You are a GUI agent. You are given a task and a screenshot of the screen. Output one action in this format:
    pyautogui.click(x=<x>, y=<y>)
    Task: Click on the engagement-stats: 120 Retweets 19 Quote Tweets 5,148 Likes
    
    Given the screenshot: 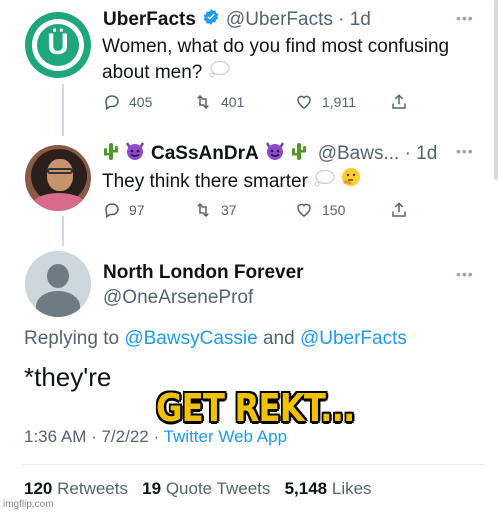 What is the action you would take?
    pyautogui.click(x=198, y=489)
    